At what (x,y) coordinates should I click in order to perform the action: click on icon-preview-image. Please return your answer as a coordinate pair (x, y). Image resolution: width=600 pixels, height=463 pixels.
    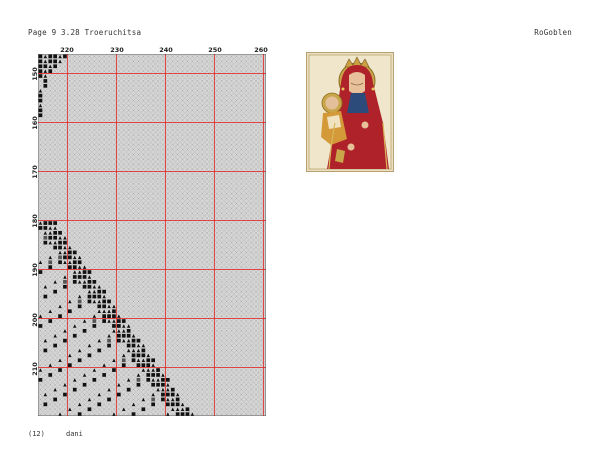
    Looking at the image, I should click on (350, 112).